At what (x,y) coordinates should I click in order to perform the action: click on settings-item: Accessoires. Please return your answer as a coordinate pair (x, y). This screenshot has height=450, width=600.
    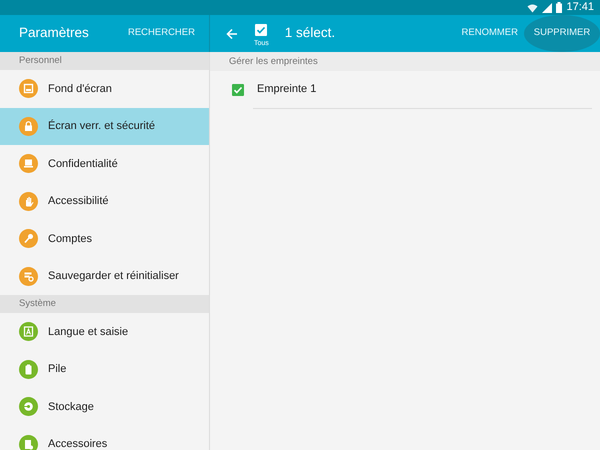
    Looking at the image, I should click on (104, 438).